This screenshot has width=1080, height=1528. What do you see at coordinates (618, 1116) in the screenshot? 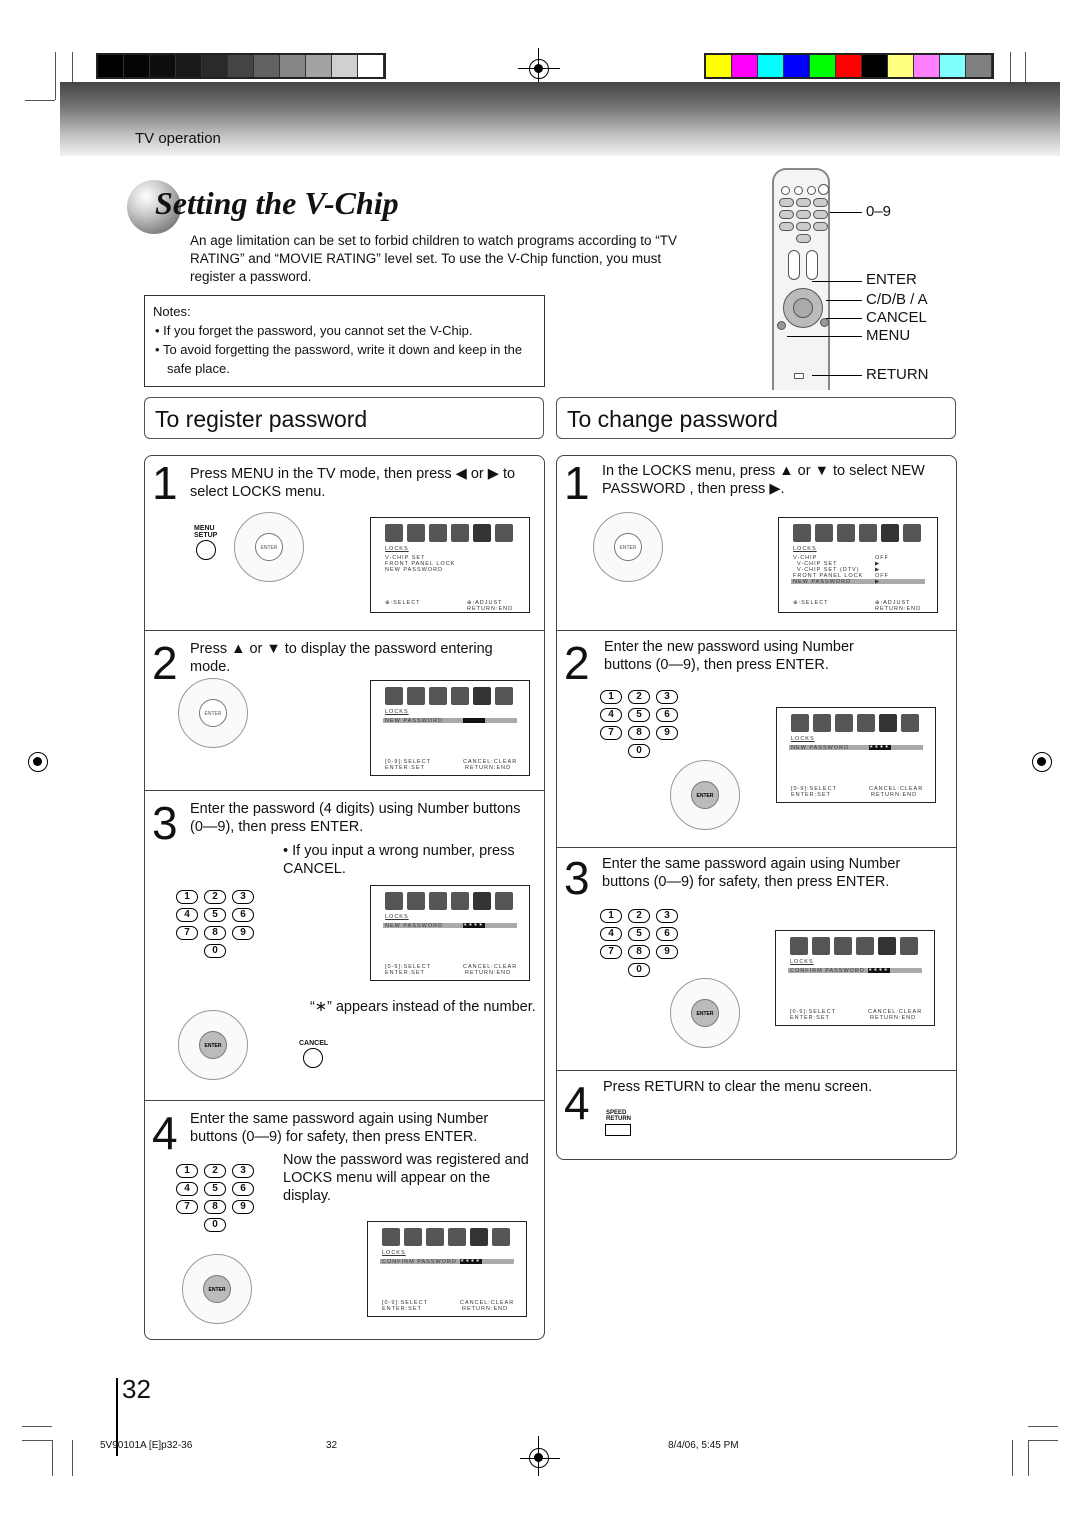
I see `speed-return-label: SPEED RETURN` at bounding box center [618, 1116].